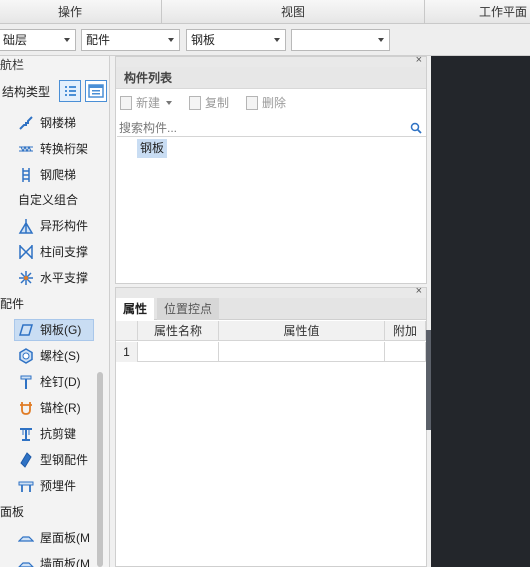 This screenshot has width=530, height=567. I want to click on nav-item-transfer-truss: 转换桁架, so click(50, 149).